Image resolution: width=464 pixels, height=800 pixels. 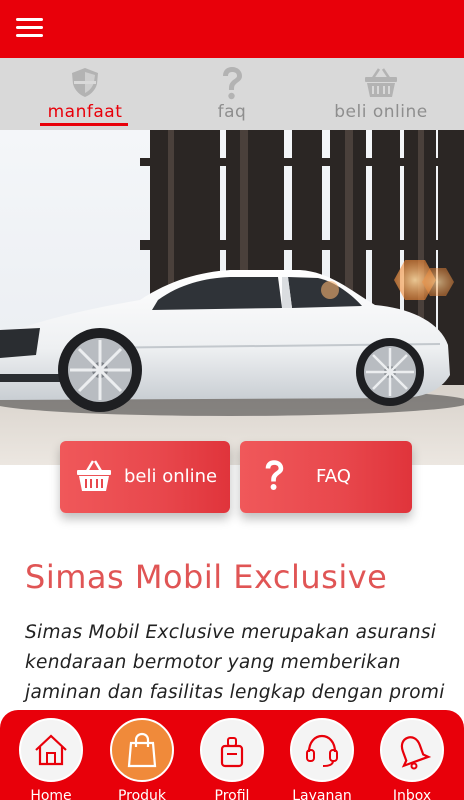 I want to click on faq-button: FAQ, so click(x=326, y=477).